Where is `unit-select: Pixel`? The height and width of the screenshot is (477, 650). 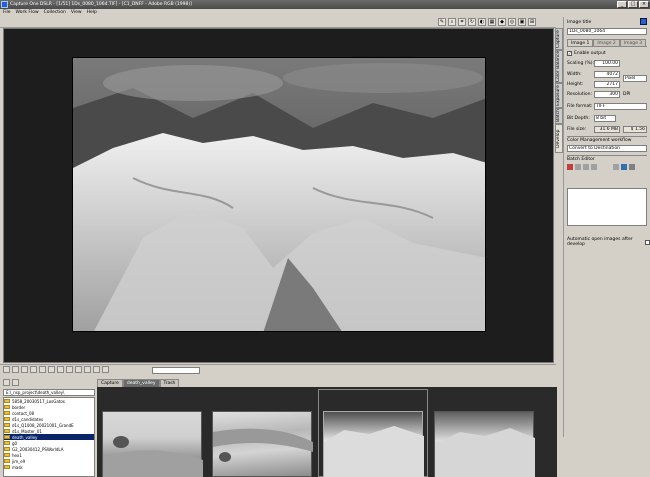
unit-select: Pixel is located at coordinates (635, 78).